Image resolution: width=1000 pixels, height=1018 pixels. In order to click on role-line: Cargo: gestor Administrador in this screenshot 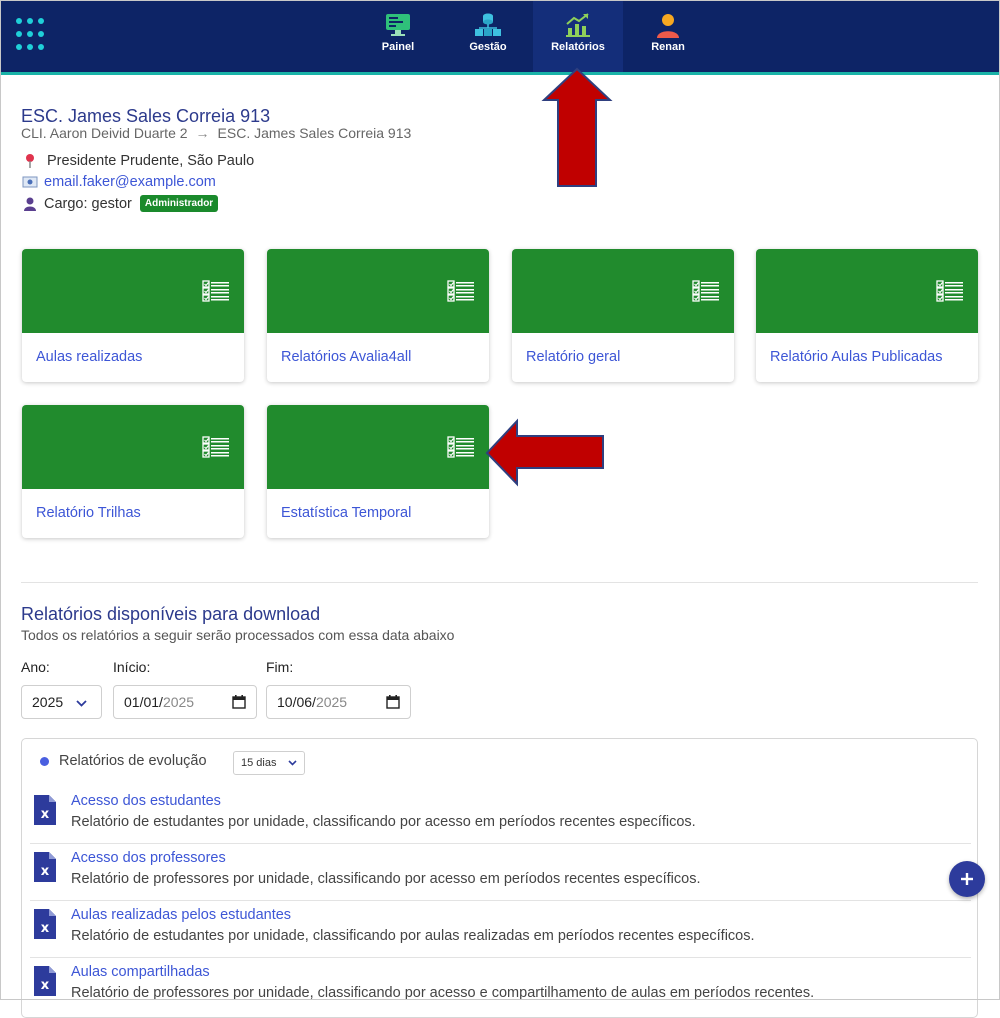, I will do `click(120, 203)`.